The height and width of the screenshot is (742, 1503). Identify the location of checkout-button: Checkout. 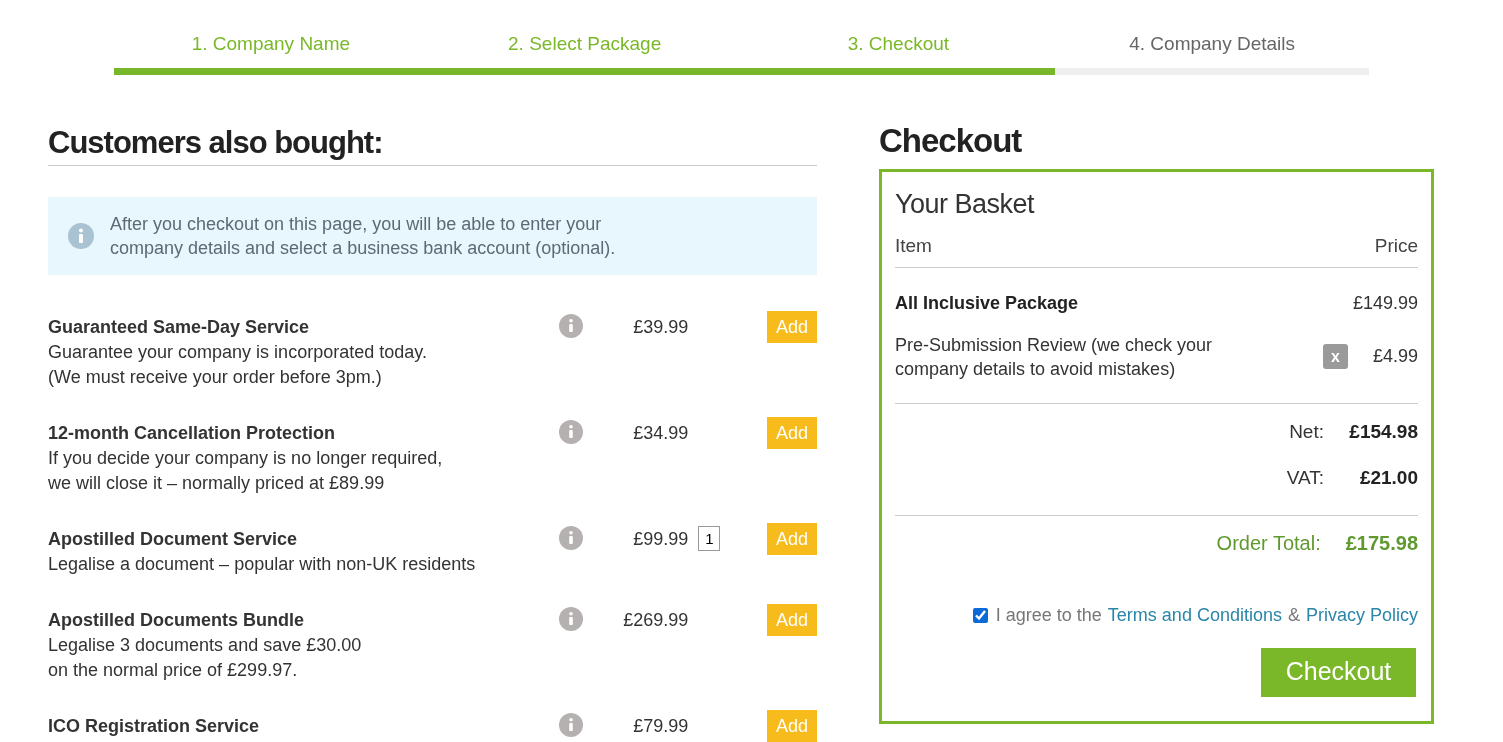
(1338, 672).